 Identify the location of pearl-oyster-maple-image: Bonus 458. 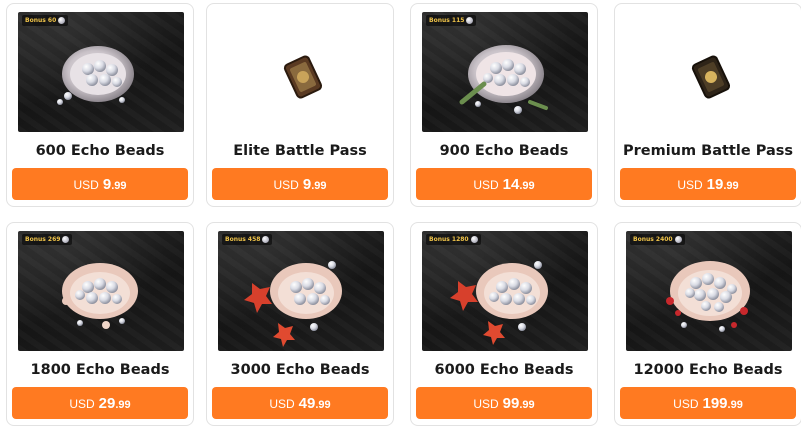
(301, 291).